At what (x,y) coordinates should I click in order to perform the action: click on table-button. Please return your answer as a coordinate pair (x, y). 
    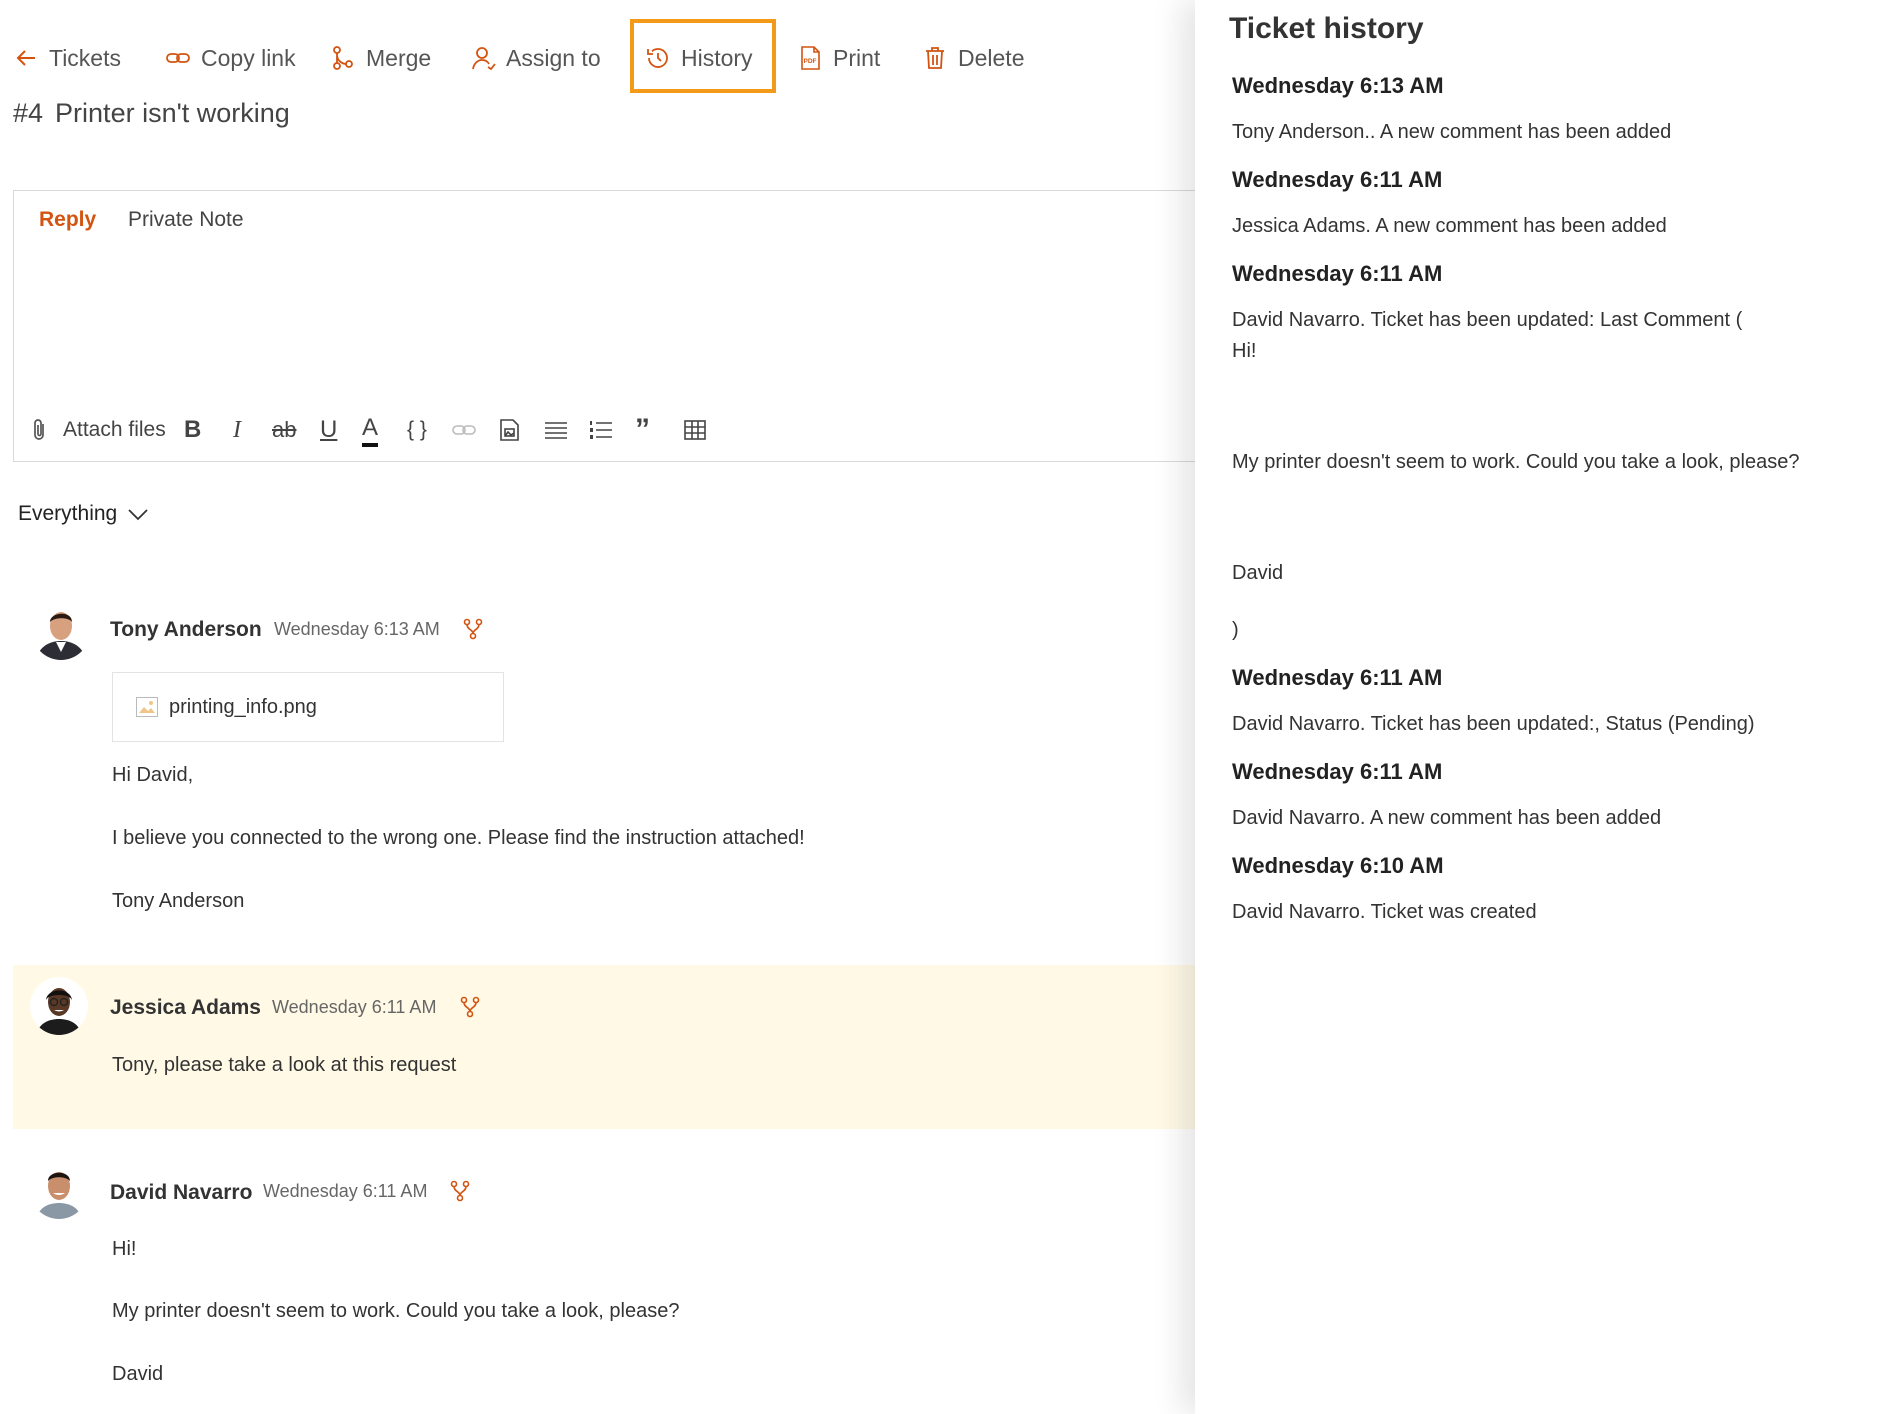
    Looking at the image, I should click on (695, 430).